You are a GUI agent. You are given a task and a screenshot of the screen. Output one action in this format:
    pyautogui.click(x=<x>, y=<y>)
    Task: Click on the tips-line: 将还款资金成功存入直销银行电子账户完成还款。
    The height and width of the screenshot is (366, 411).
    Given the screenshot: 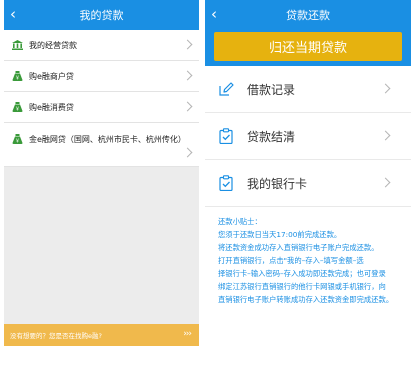 What is the action you would take?
    pyautogui.click(x=298, y=247)
    